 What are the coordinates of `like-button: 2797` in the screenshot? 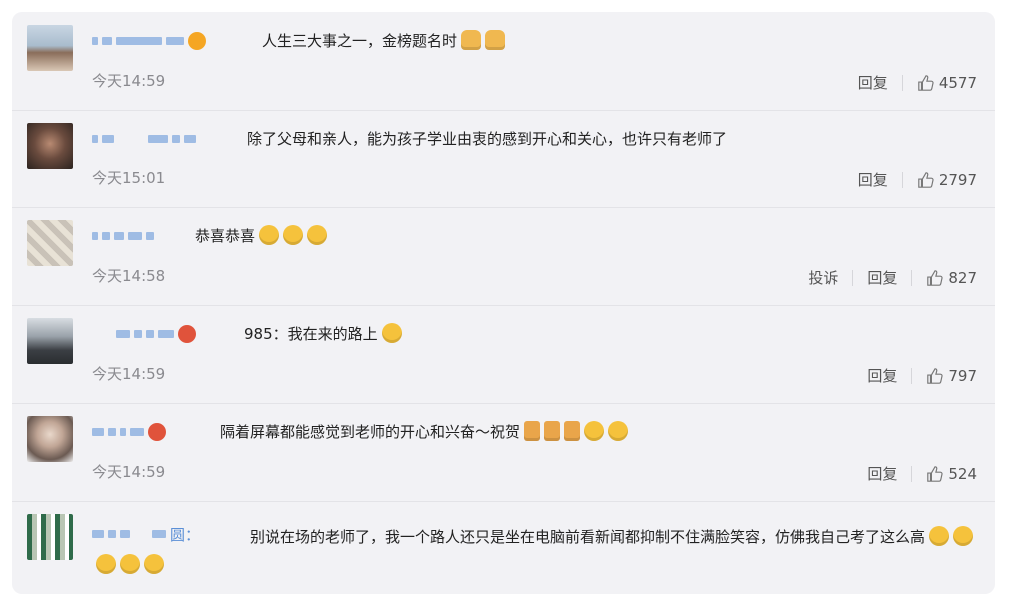 It's located at (947, 180).